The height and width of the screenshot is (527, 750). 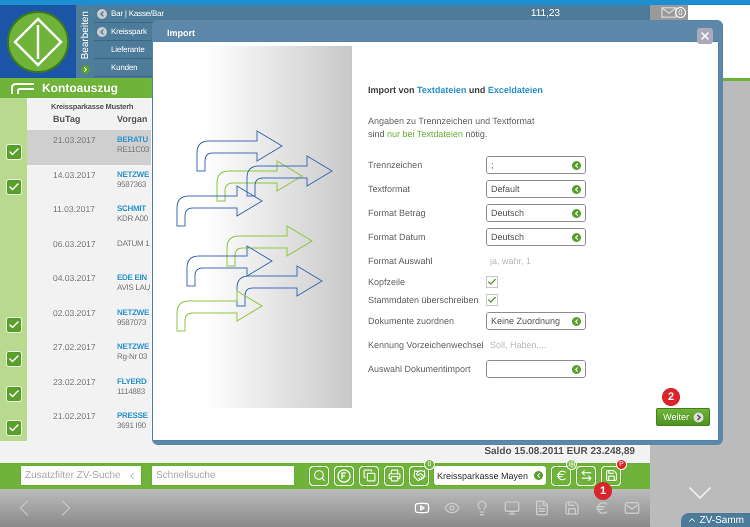 I want to click on copy-icon, so click(x=369, y=475).